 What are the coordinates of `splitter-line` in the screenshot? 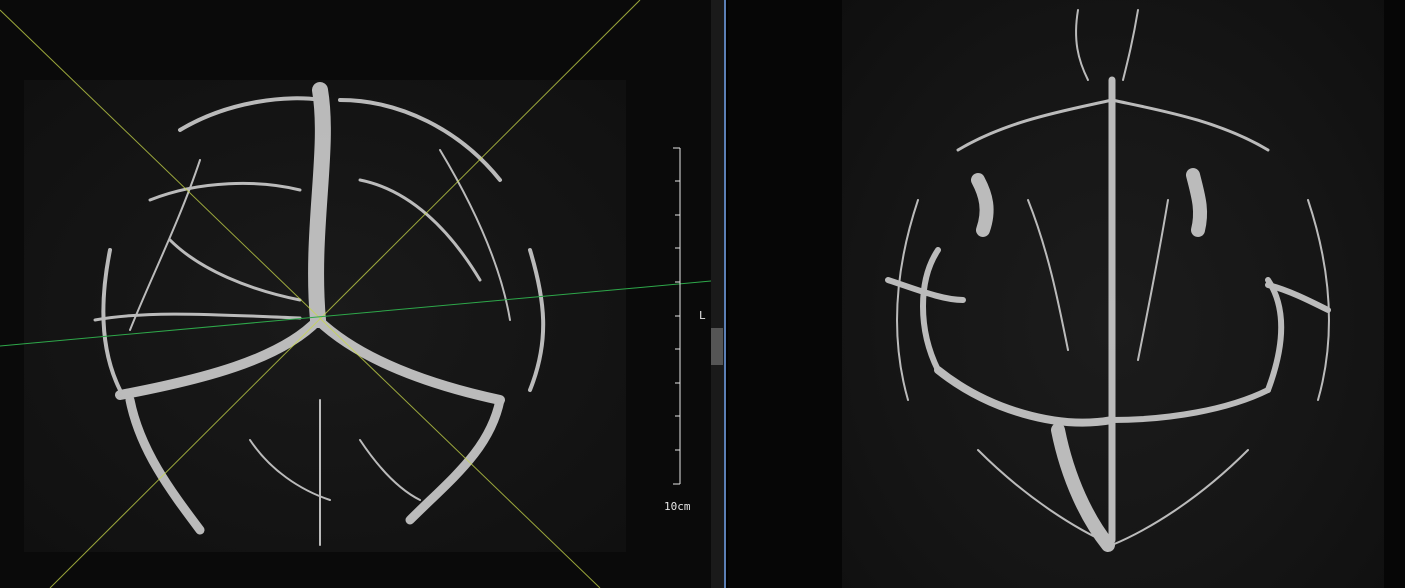 It's located at (725, 294).